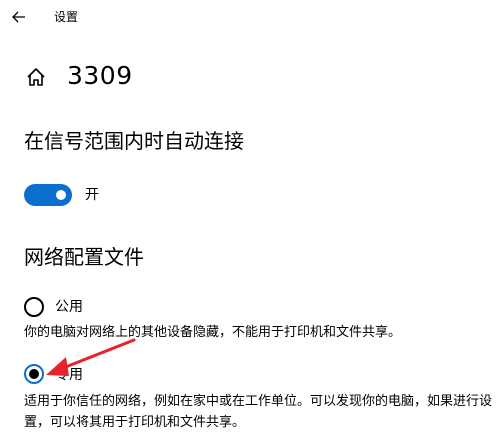  I want to click on back-button, so click(19, 17).